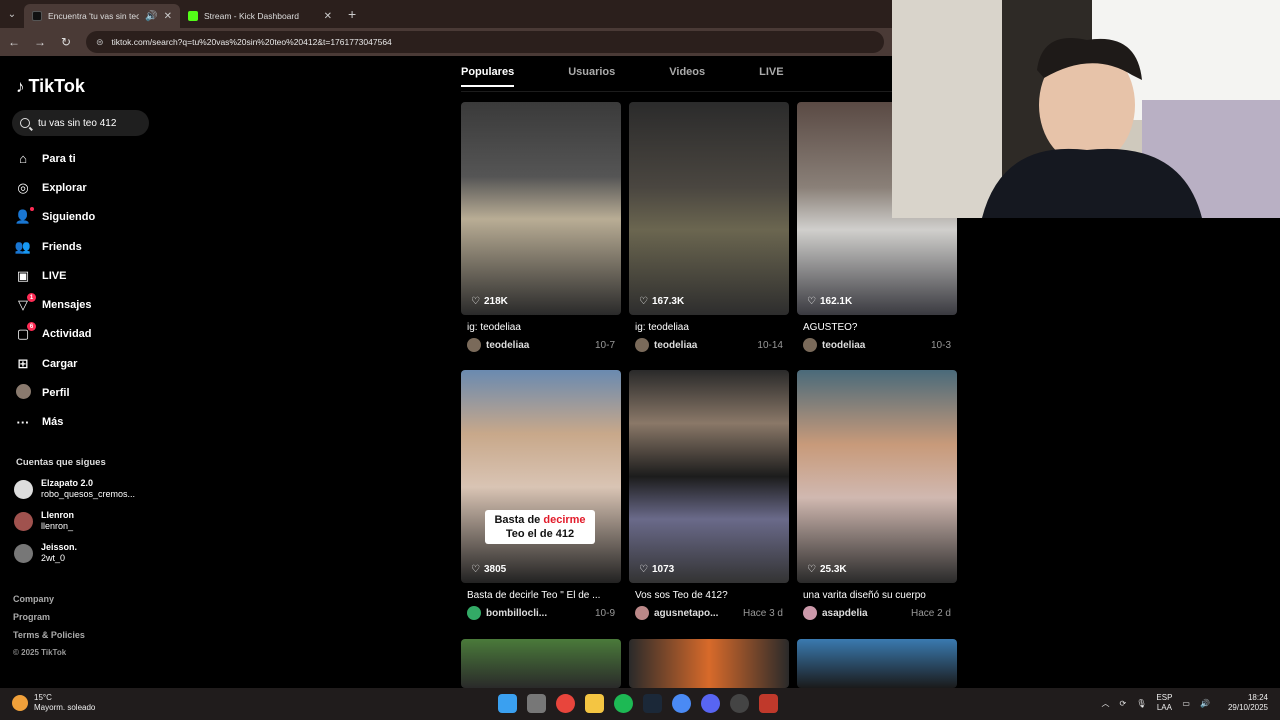 Image resolution: width=1280 pixels, height=720 pixels. Describe the element at coordinates (1205, 703) in the screenshot. I see `volume-icon: 🔊` at that location.